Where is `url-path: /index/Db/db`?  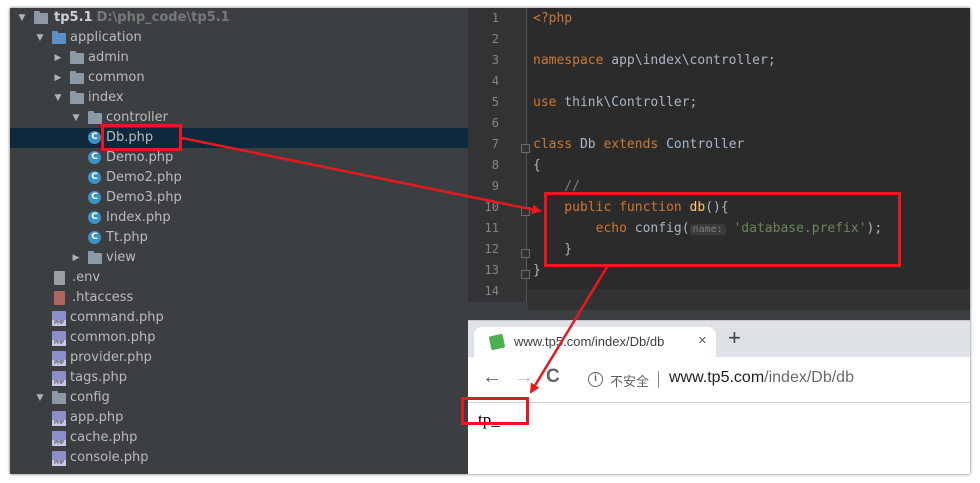
url-path: /index/Db/db is located at coordinates (809, 377).